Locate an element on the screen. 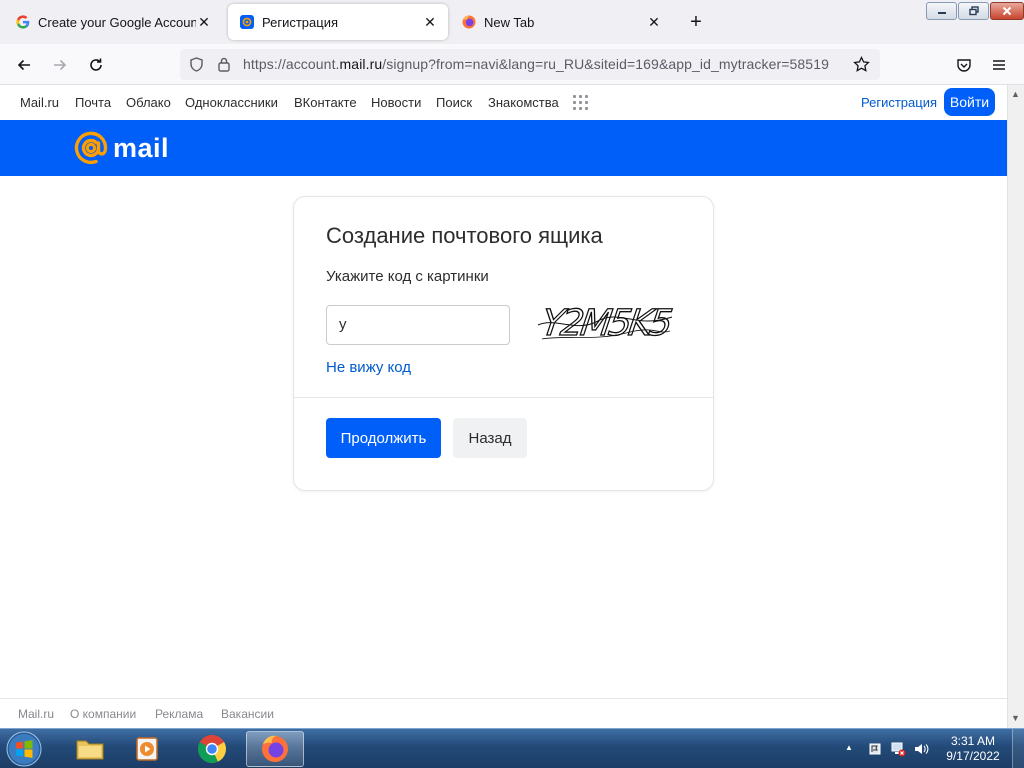  reload-button is located at coordinates (96, 65).